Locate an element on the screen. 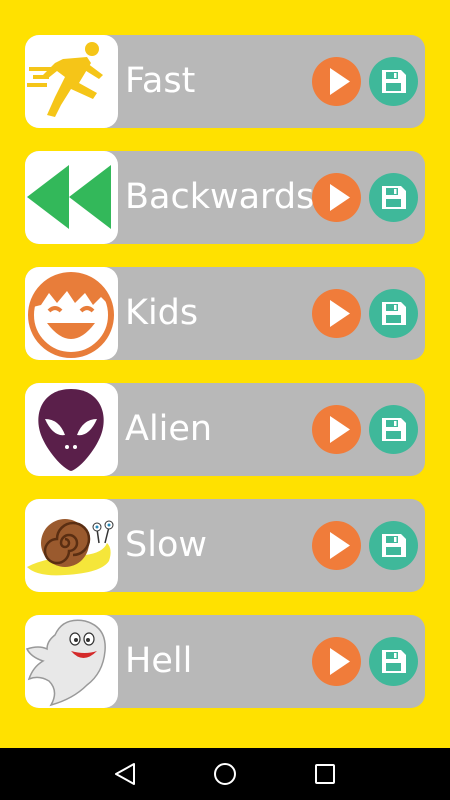 The width and height of the screenshot is (450, 800). android-navigation-bar is located at coordinates (225, 774).